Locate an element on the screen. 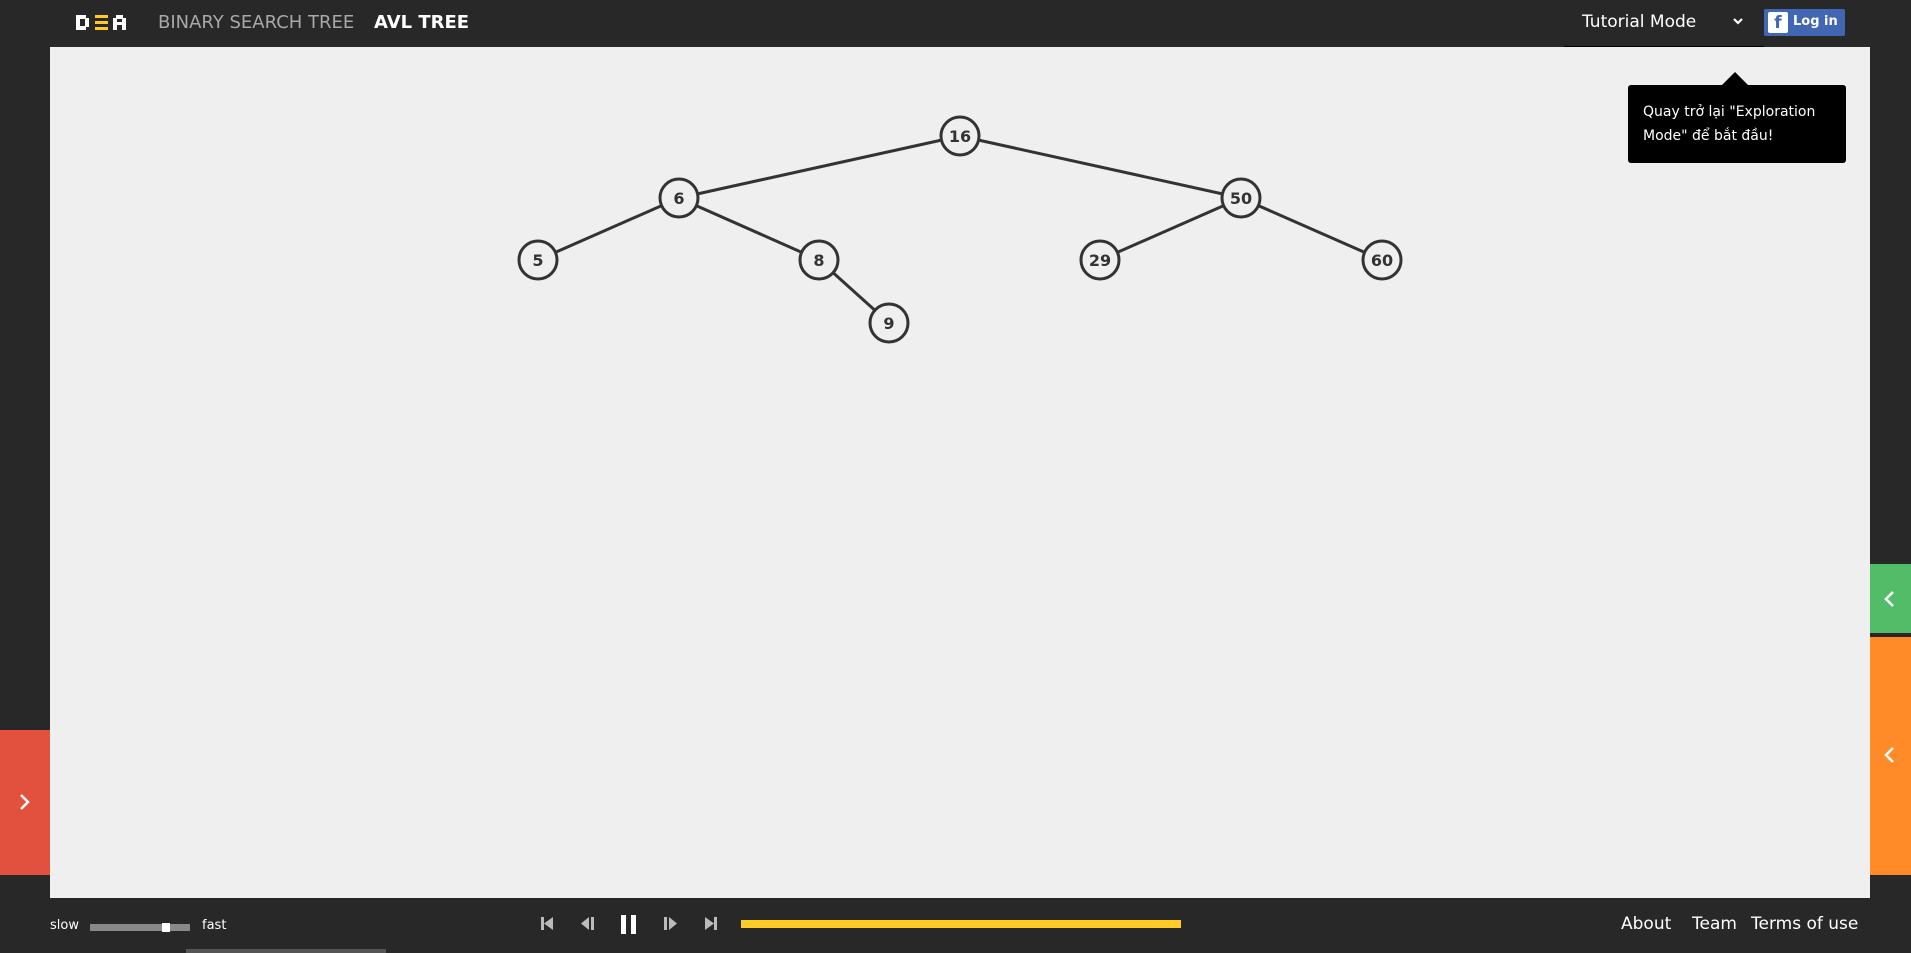 This screenshot has width=1911, height=953. tree-node-label: 16 is located at coordinates (960, 136).